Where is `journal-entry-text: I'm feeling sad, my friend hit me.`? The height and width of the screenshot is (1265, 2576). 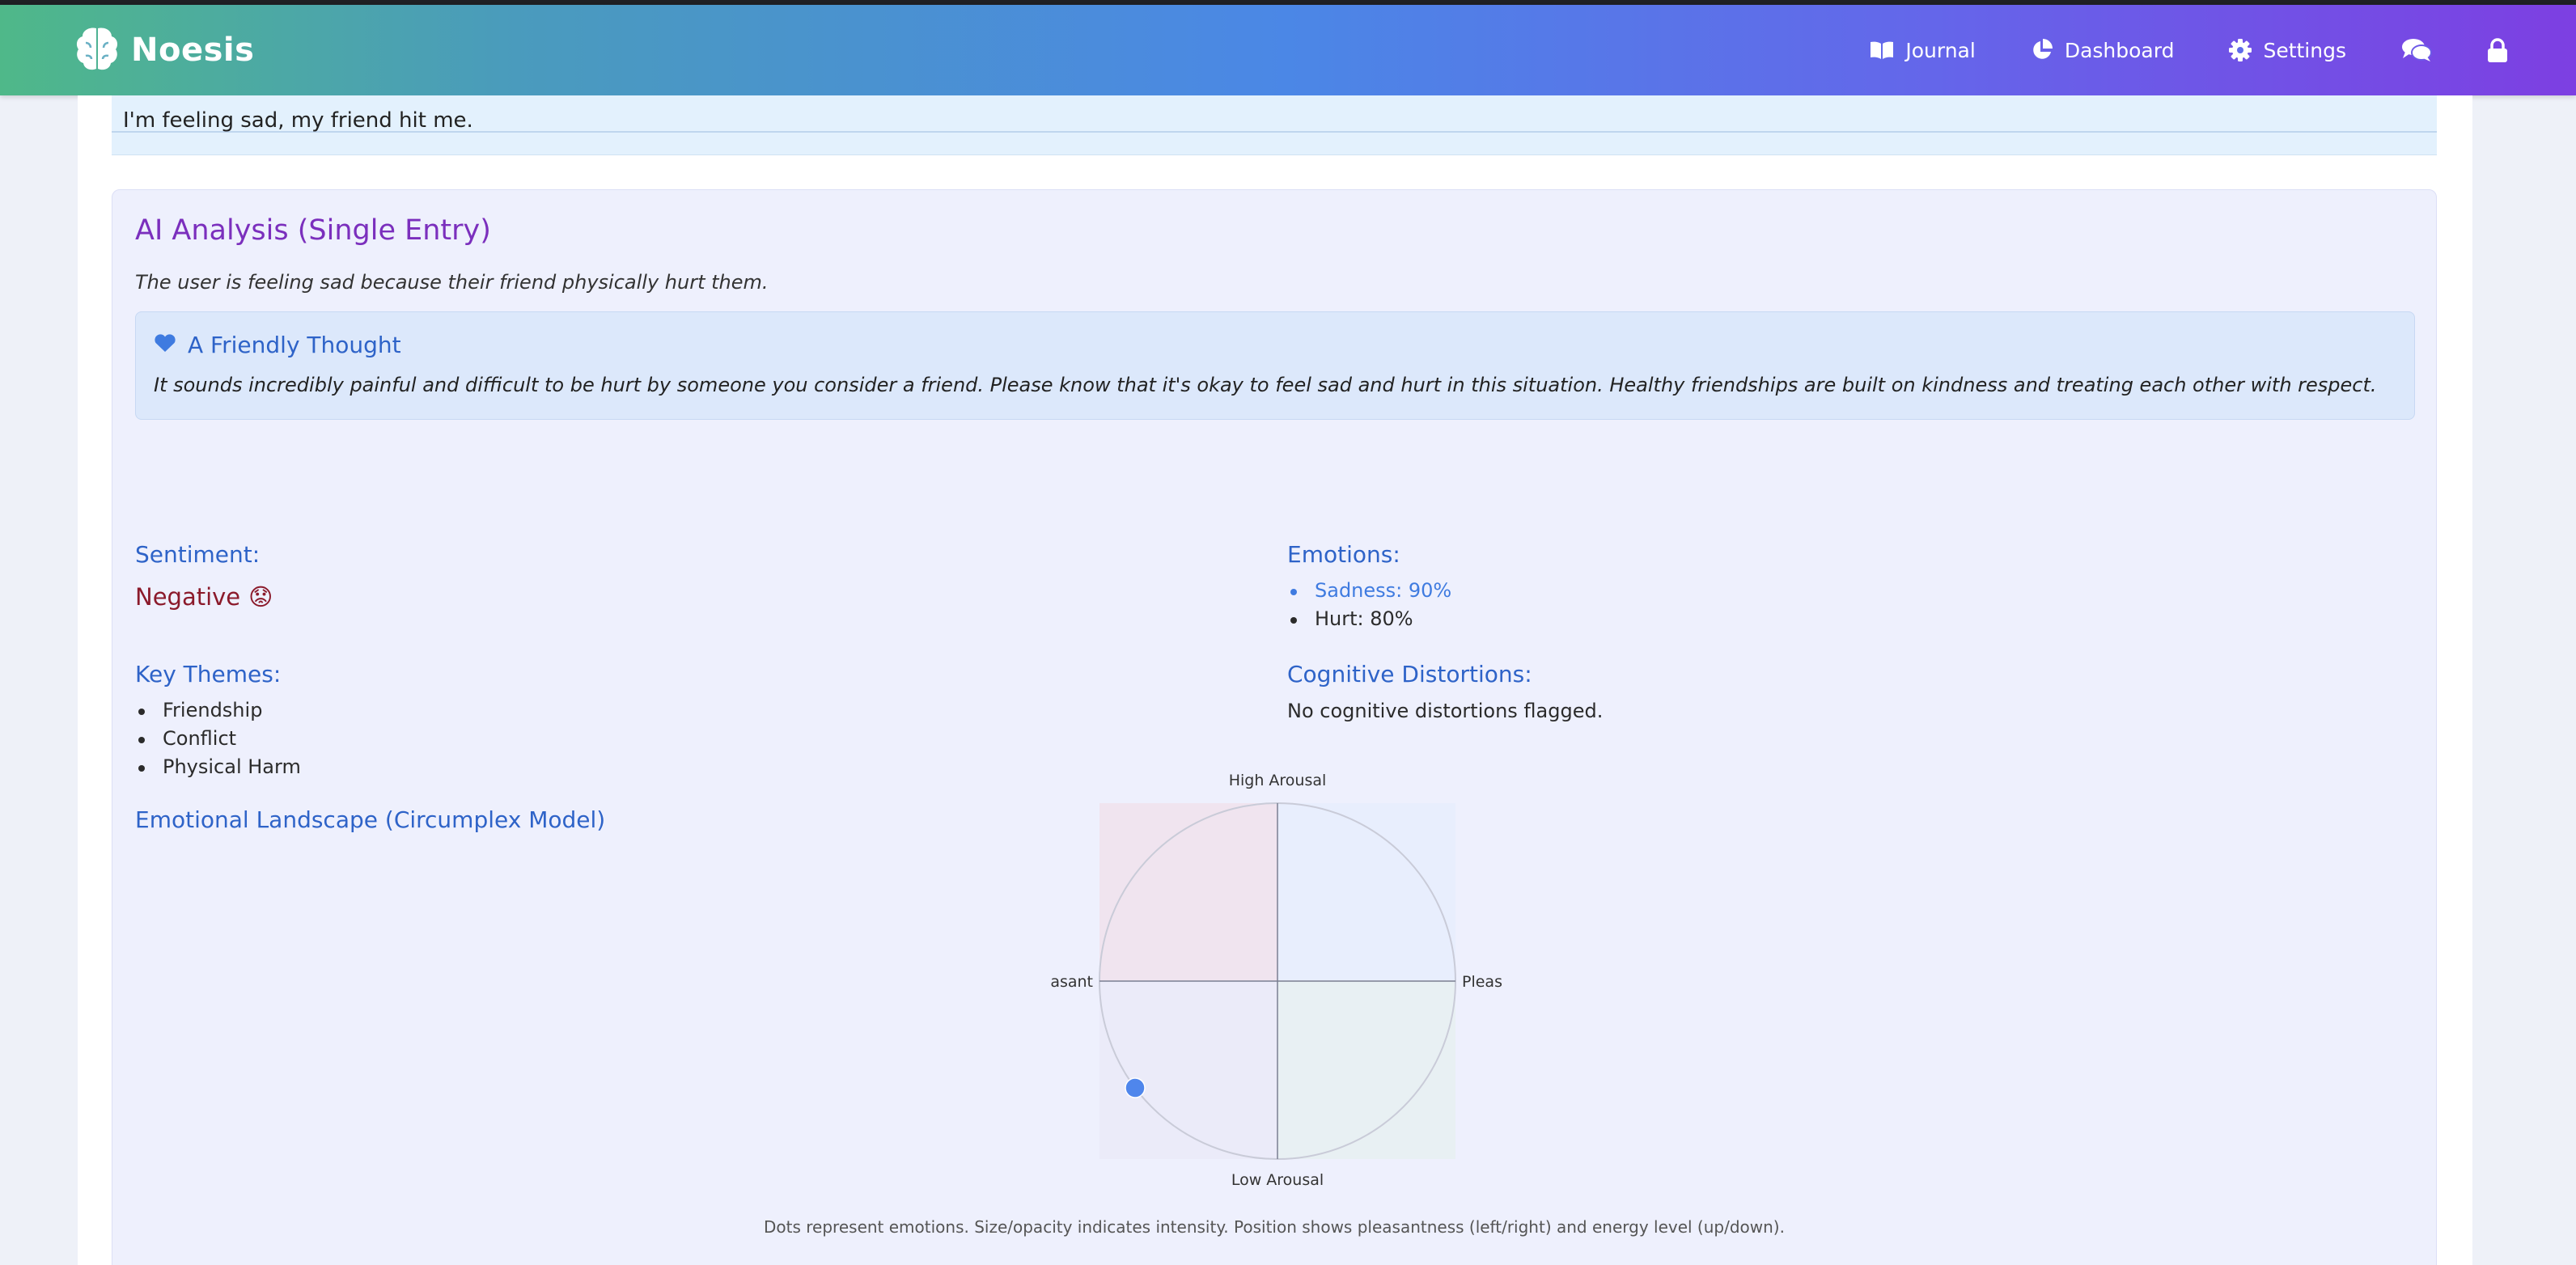 journal-entry-text: I'm feeling sad, my friend hit me. is located at coordinates (298, 120).